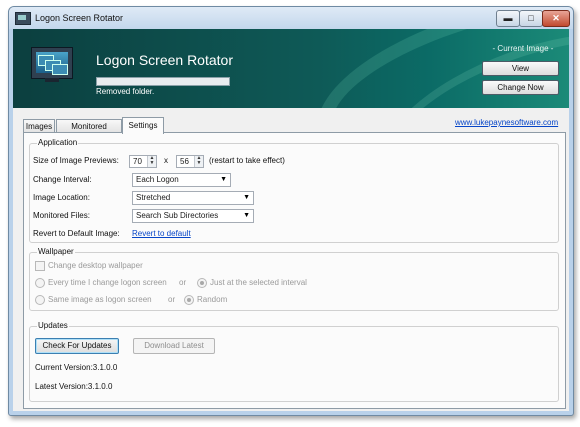  I want to click on preview-height-spinner: 56 ▲ ▼, so click(190, 161).